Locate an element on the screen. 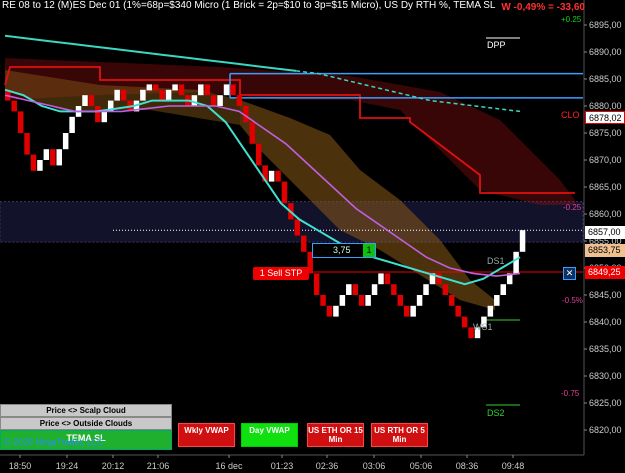 This screenshot has width=625, height=473. time-tick-label: 08:36 is located at coordinates (467, 466).